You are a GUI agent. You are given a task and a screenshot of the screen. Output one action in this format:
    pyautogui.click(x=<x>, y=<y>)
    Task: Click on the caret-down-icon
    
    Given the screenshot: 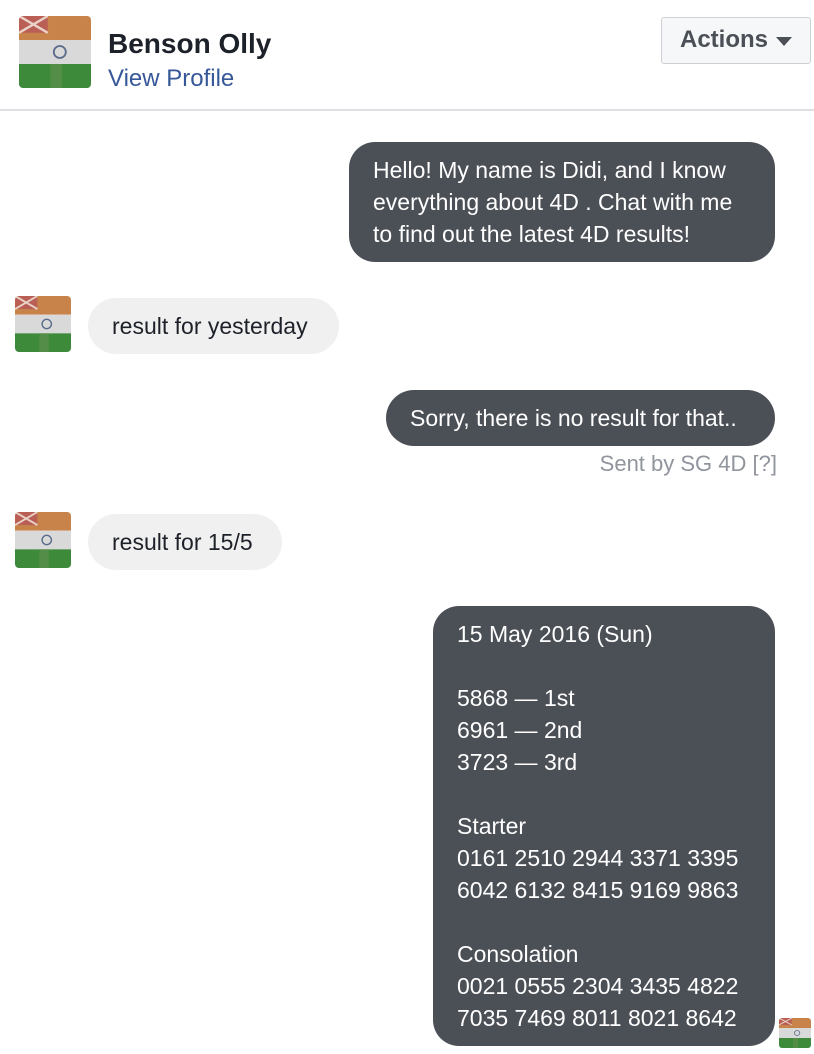 What is the action you would take?
    pyautogui.click(x=784, y=41)
    